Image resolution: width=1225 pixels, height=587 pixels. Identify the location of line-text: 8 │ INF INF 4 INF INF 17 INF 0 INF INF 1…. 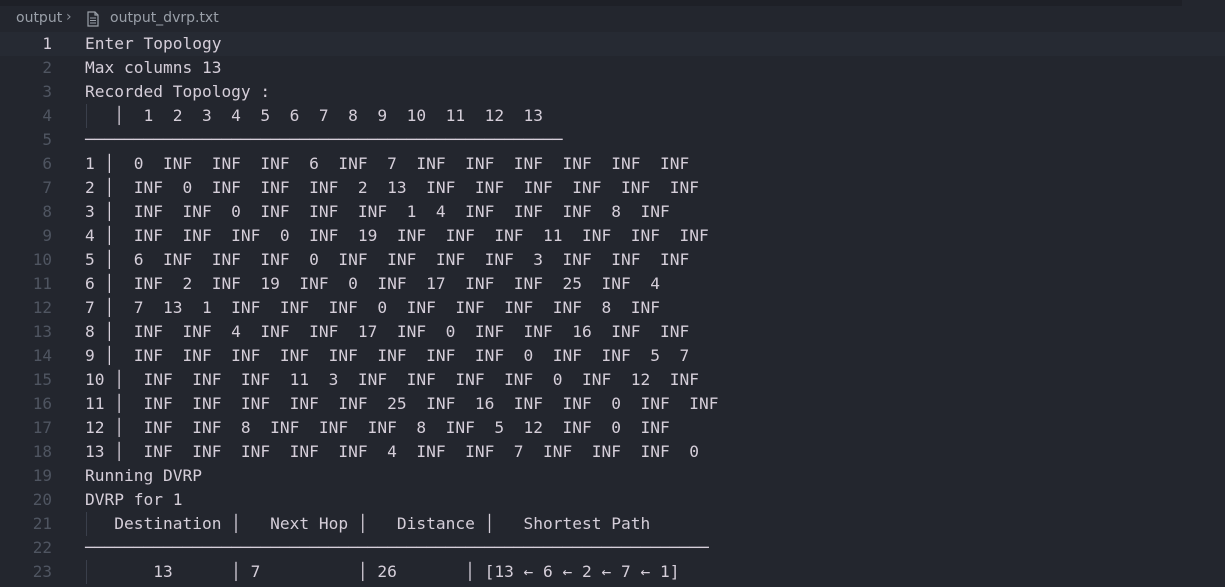
(387, 332).